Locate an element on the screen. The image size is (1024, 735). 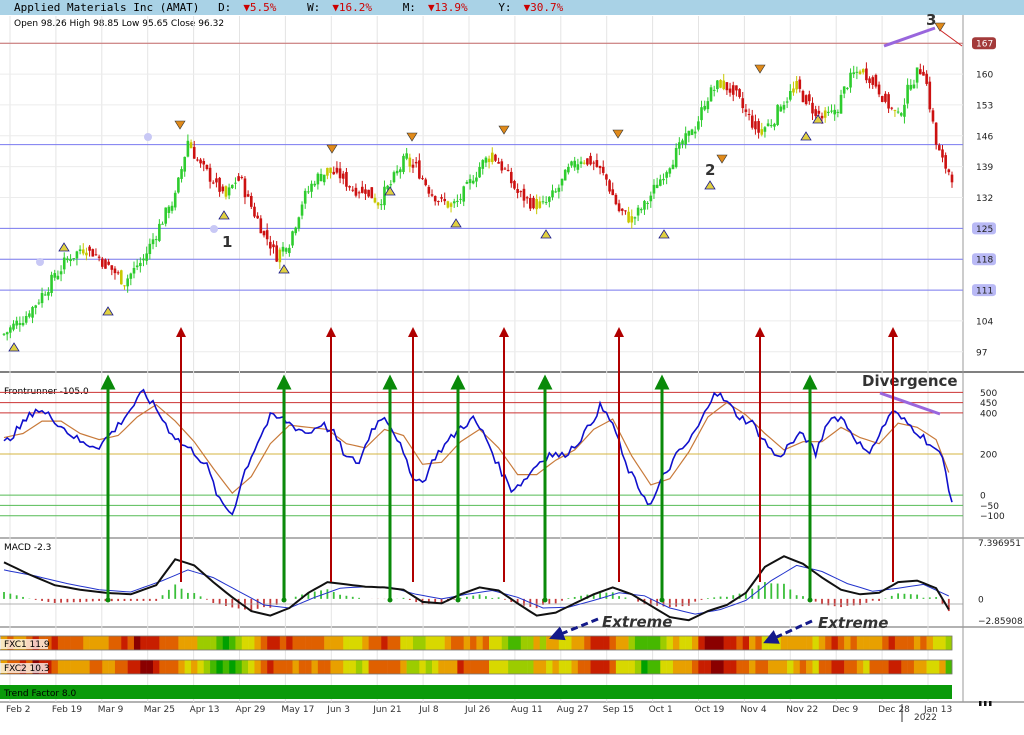
divergence-label: Divergence is located at coordinates (910, 381).